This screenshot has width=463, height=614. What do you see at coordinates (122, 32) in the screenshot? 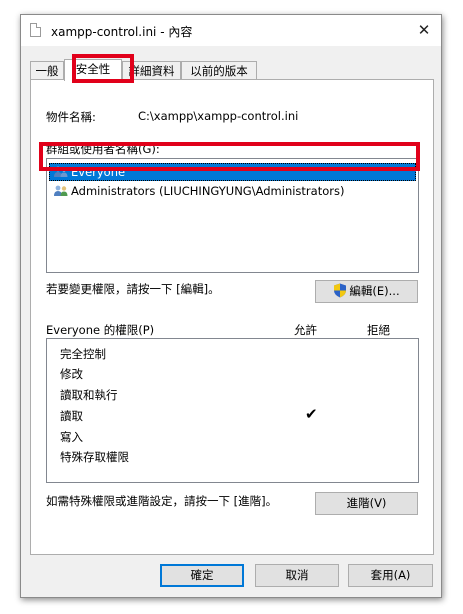
I see `window-title: xampp-control.ini - 內容` at bounding box center [122, 32].